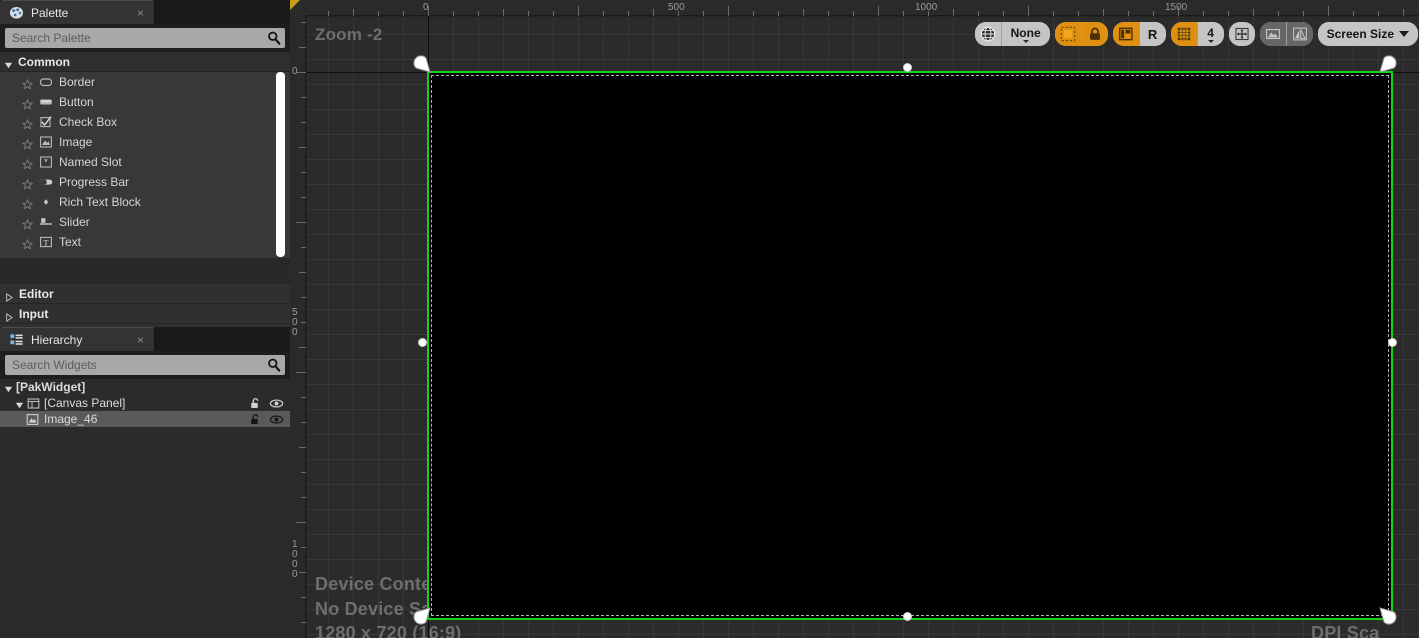 This screenshot has width=1419, height=638. Describe the element at coordinates (1391, 619) in the screenshot. I see `anchor-handle-bottom-right` at that location.